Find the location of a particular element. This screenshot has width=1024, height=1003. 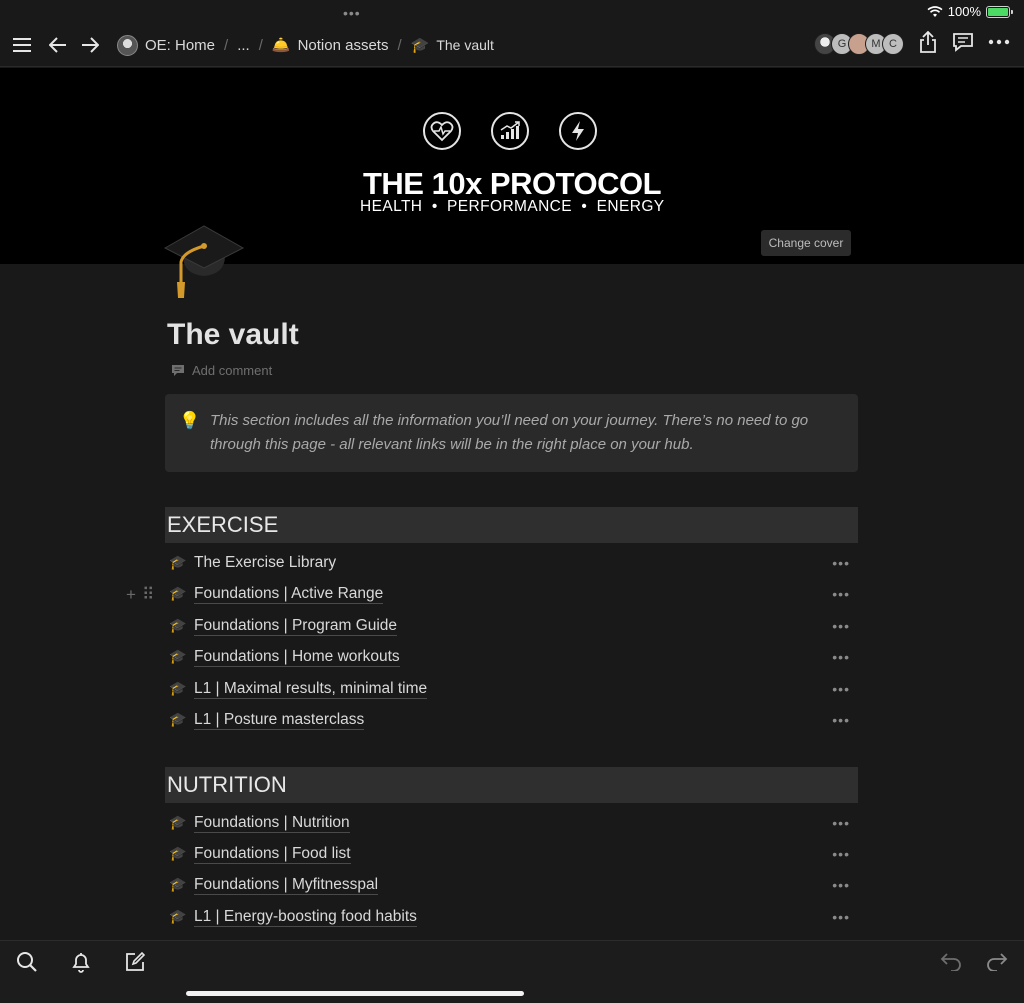

search-icon is located at coordinates (27, 962).